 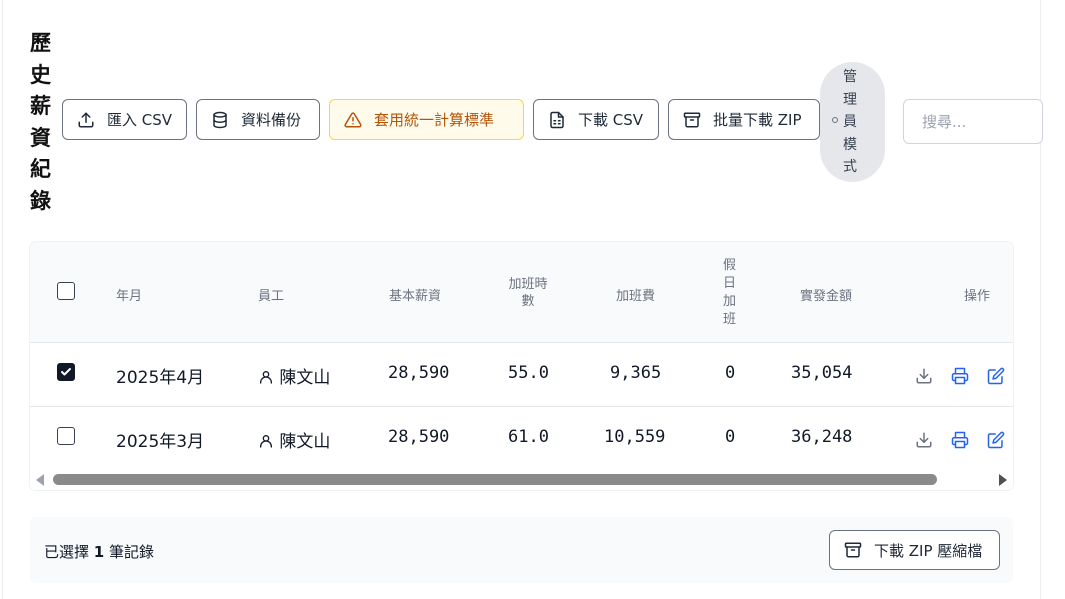 What do you see at coordinates (40, 122) in the screenshot?
I see `page-title: 歷史薪資紀錄` at bounding box center [40, 122].